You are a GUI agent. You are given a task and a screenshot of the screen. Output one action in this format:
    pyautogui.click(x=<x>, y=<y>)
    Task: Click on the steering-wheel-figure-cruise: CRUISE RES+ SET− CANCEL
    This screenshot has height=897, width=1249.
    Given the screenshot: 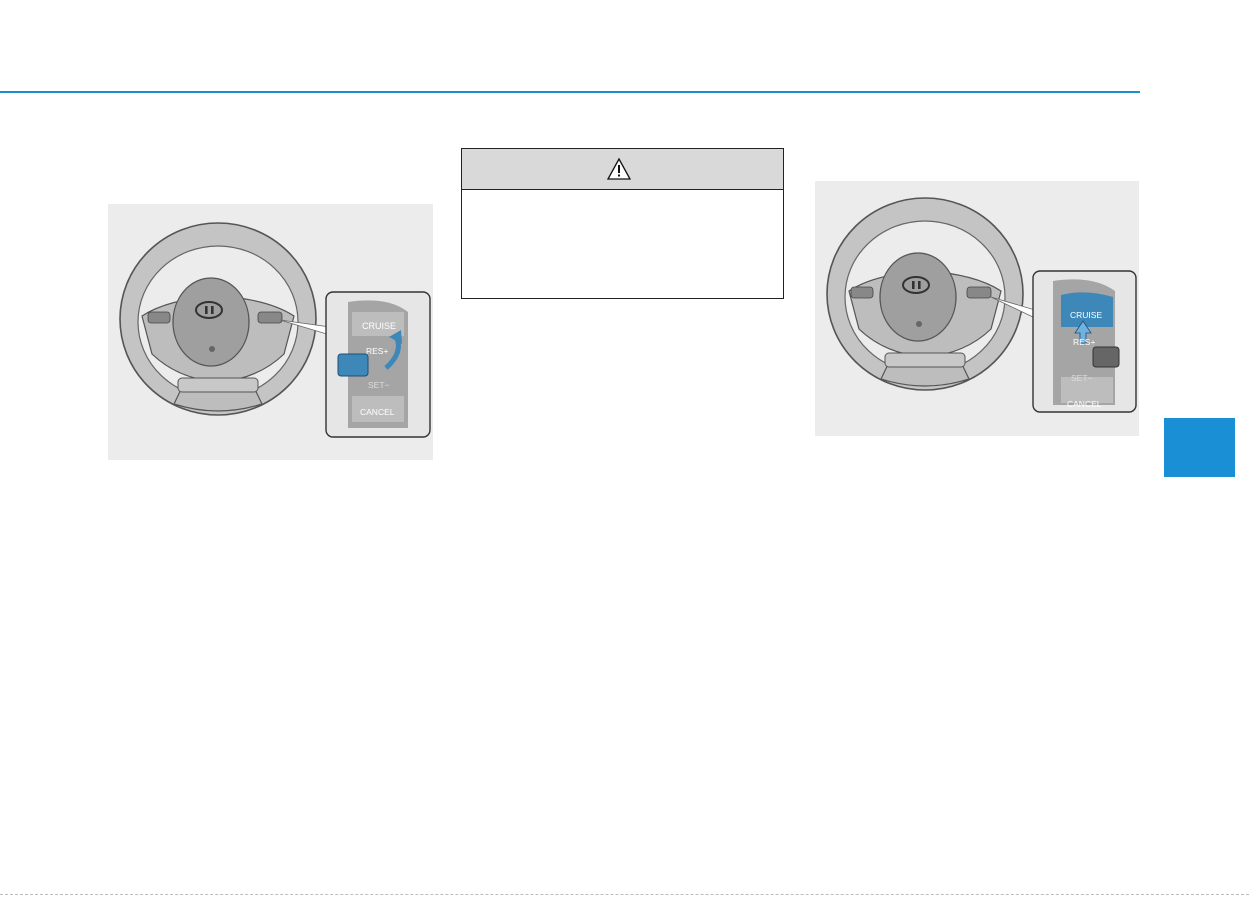 What is the action you would take?
    pyautogui.click(x=977, y=308)
    